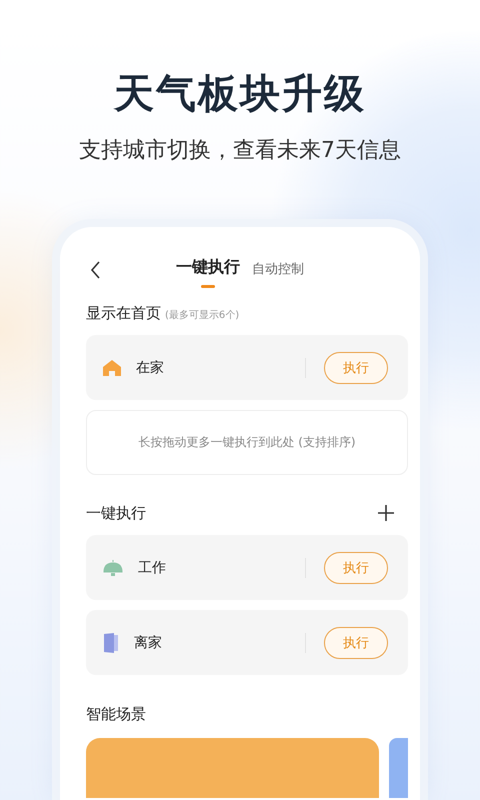 This screenshot has height=800, width=480. Describe the element at coordinates (247, 442) in the screenshot. I see `drop-hint: 长按拖动更多一键执行到此处 (支持排序)` at that location.